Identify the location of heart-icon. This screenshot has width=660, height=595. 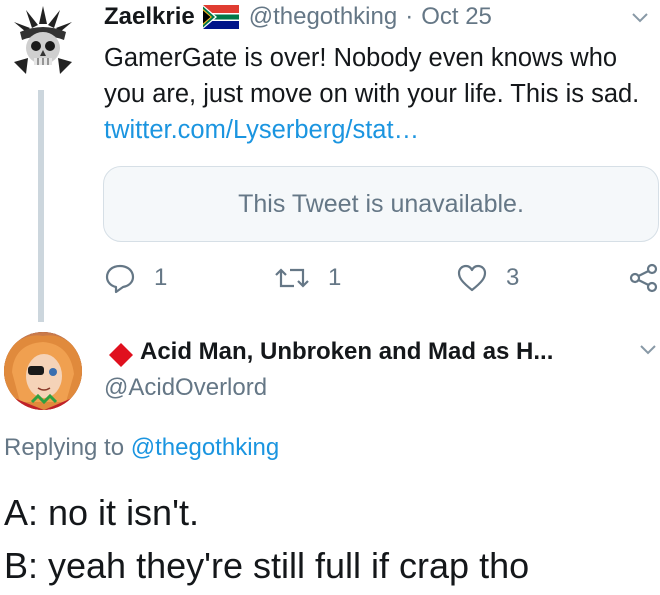
(472, 278).